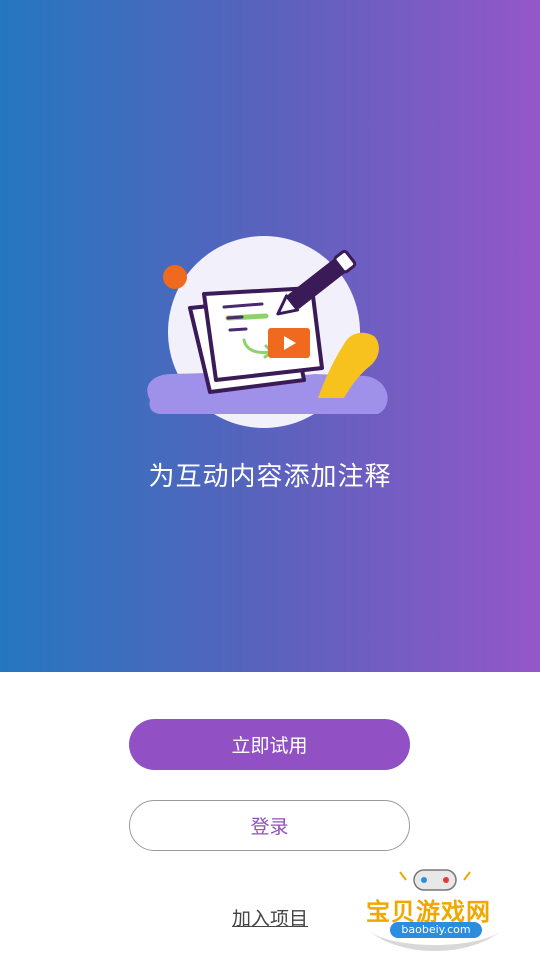 The height and width of the screenshot is (960, 540). Describe the element at coordinates (270, 477) in the screenshot. I see `hero-tagline: 为互动内容添加注释` at that location.